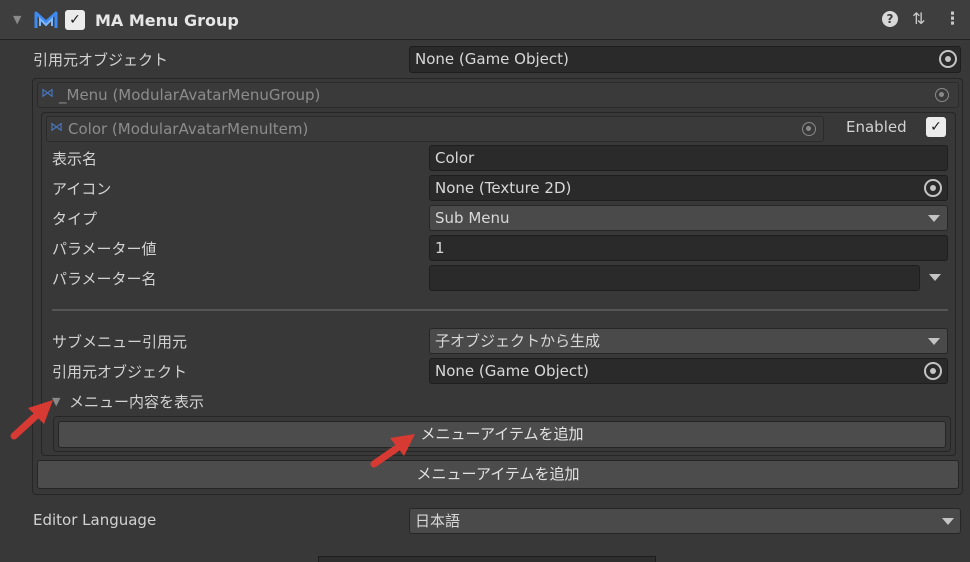 Image resolution: width=970 pixels, height=562 pixels. Describe the element at coordinates (472, 218) in the screenshot. I see `type-value: Sub Menu` at that location.